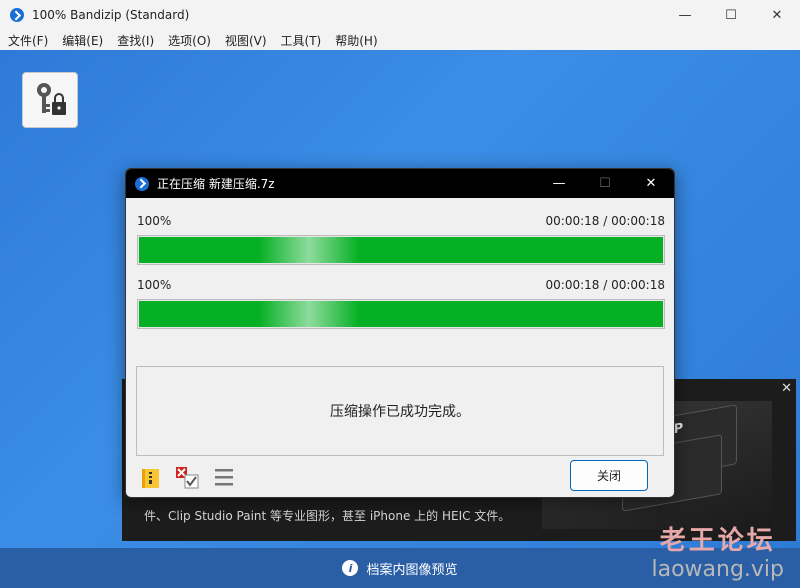  I want to click on minimize-button: —, so click(685, 15).